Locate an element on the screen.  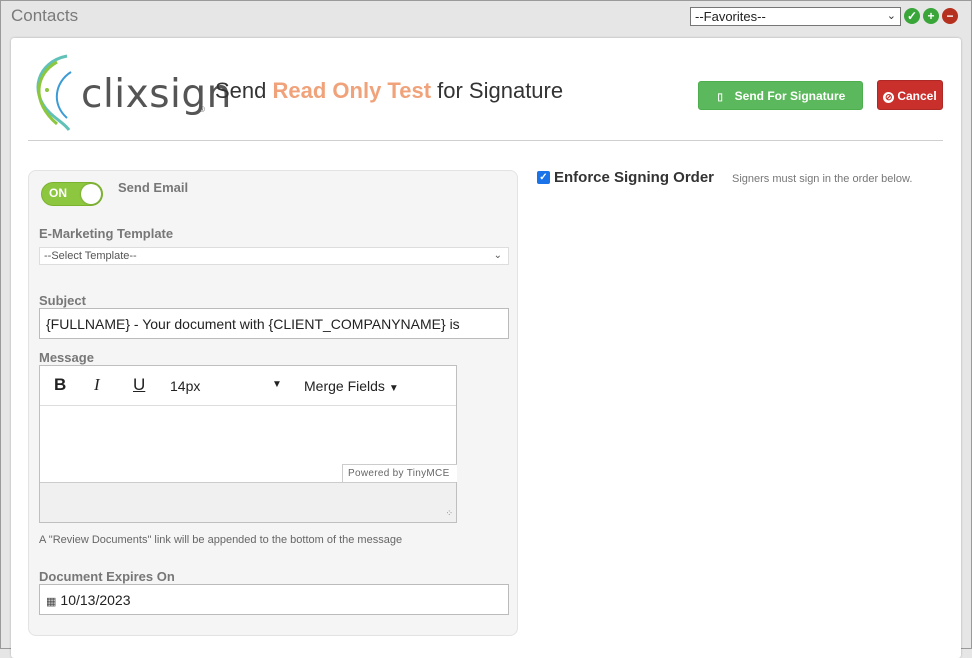
expires-label: Document Expires On is located at coordinates (107, 576).